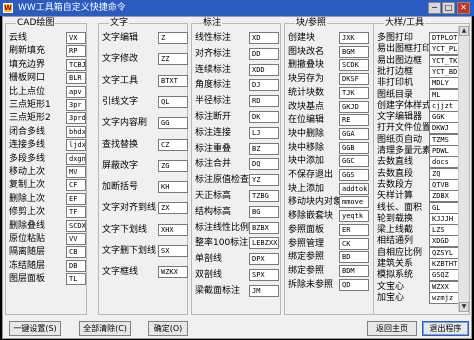  Describe the element at coordinates (354, 148) in the screenshot. I see `shortcut-input: GGB` at that location.